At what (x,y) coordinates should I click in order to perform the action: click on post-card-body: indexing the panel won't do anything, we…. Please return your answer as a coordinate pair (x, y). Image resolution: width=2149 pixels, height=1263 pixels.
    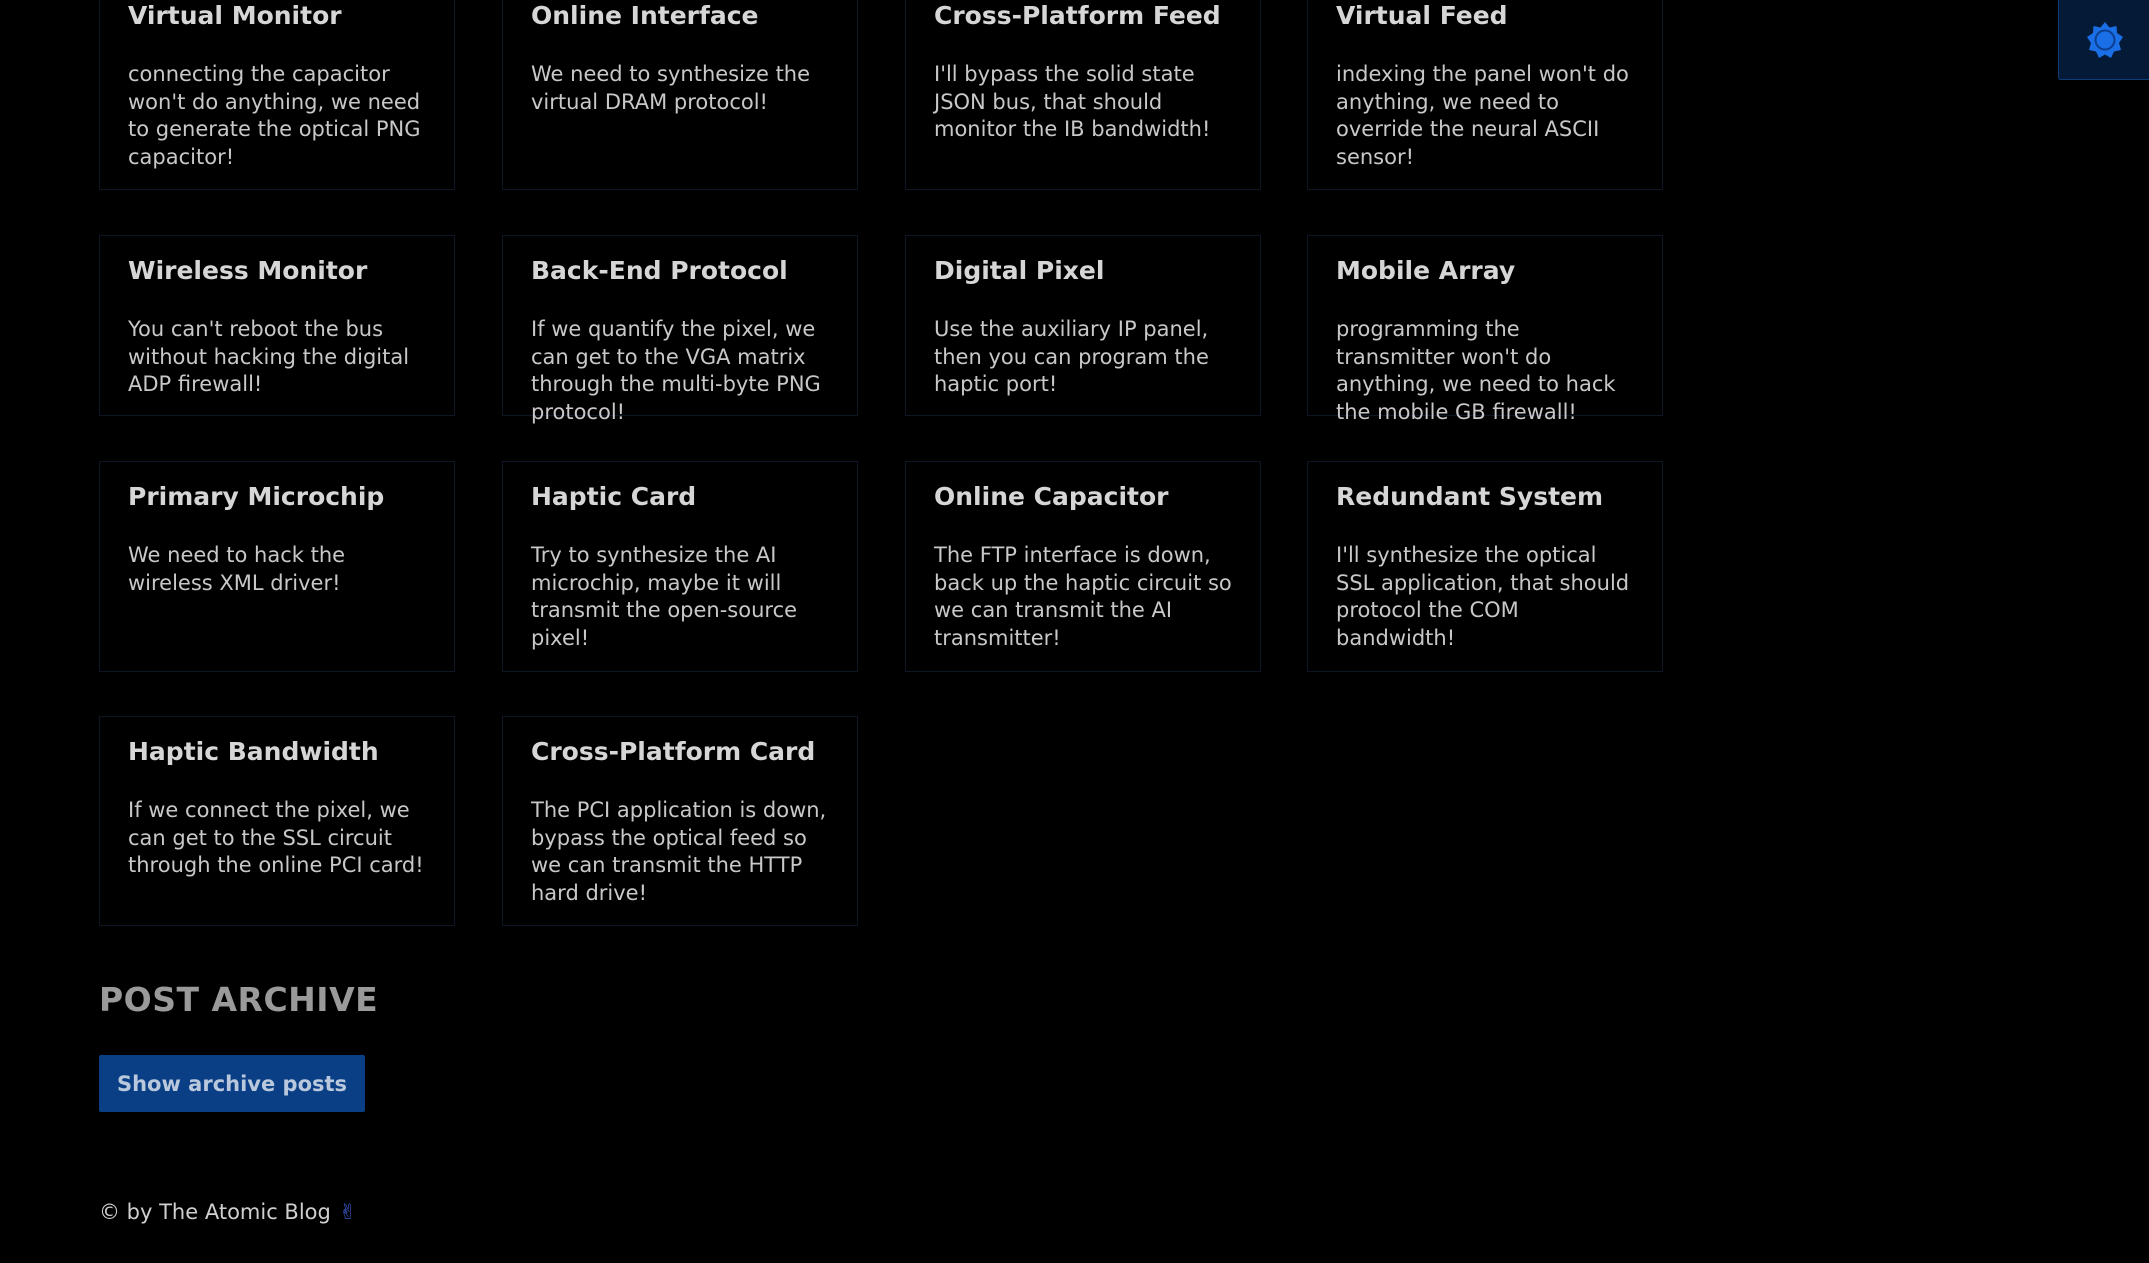
    Looking at the image, I should click on (1482, 115).